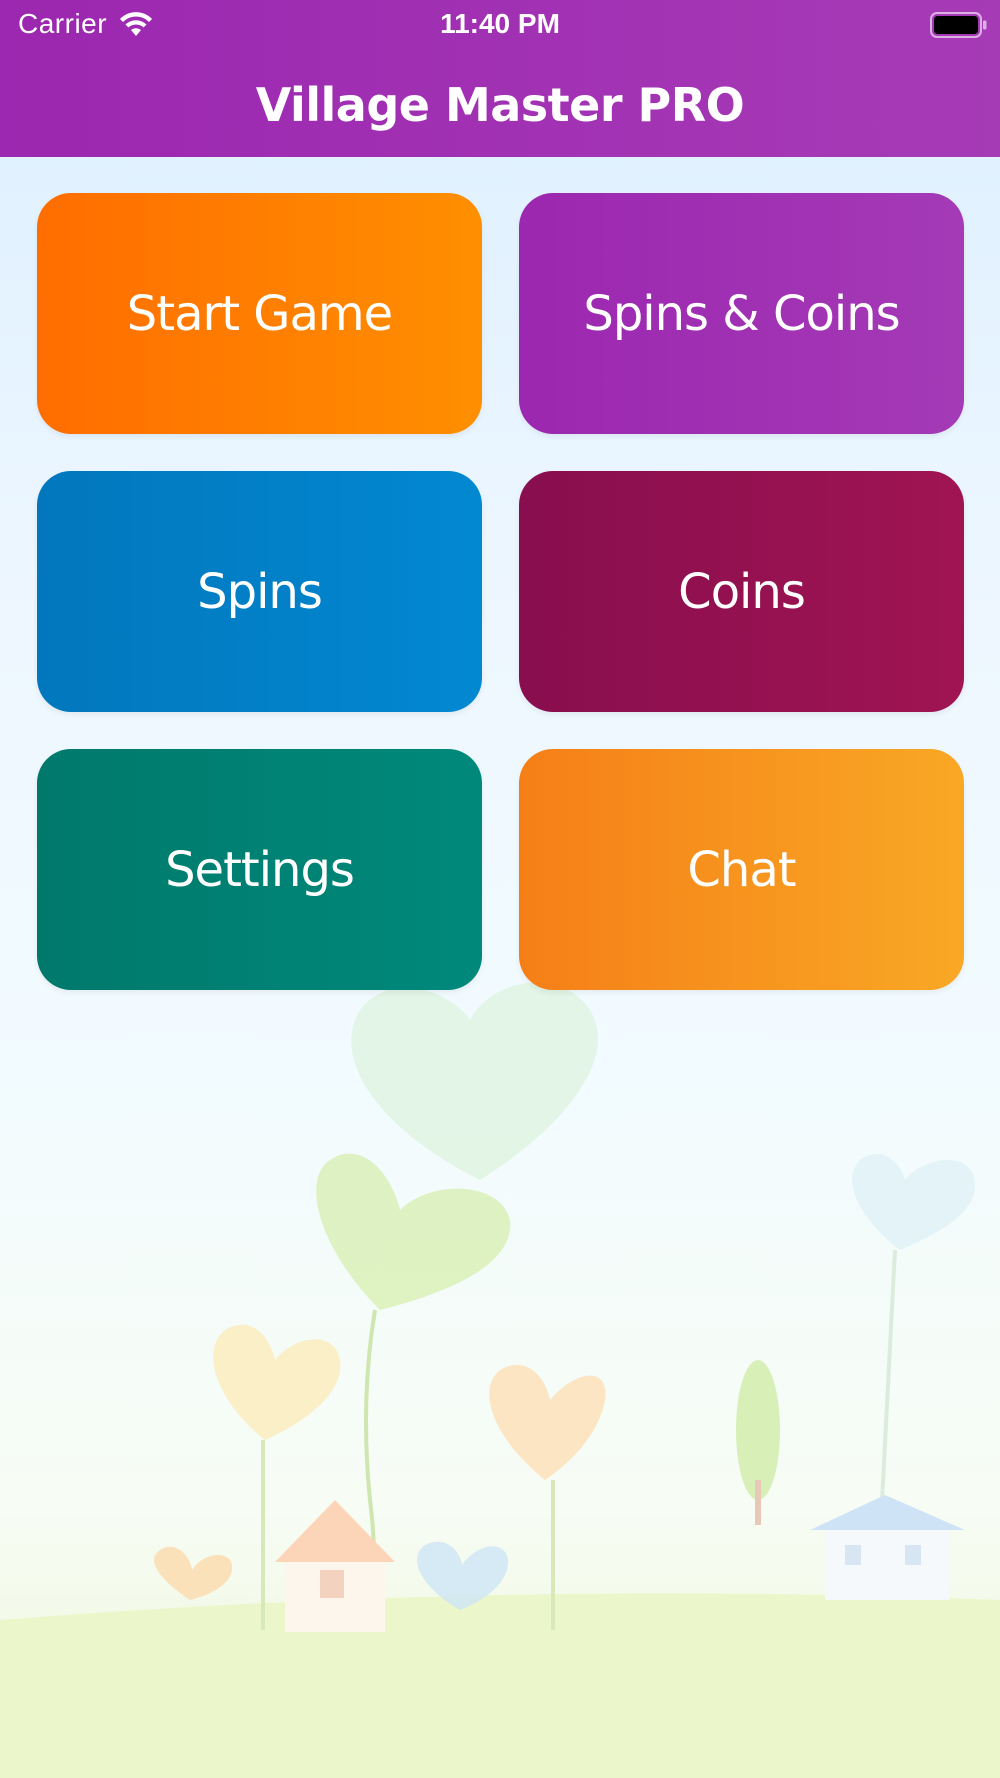 The height and width of the screenshot is (1778, 1000). I want to click on settings-button: Settings, so click(259, 869).